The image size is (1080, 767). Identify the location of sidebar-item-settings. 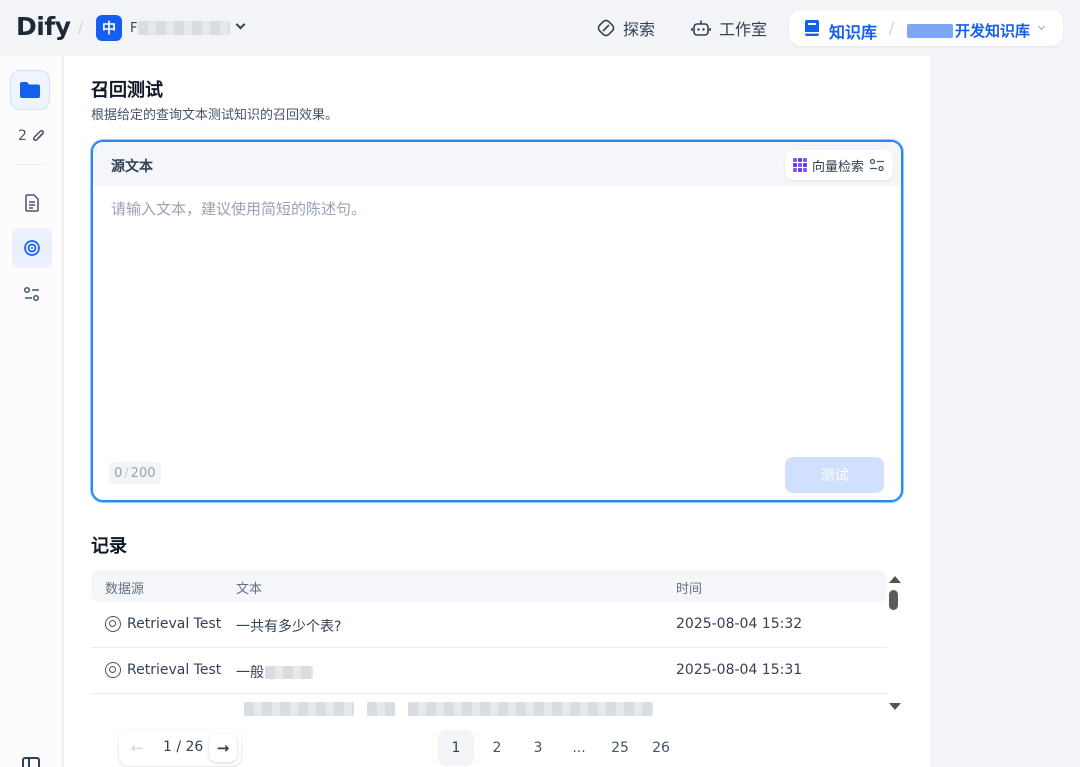
(32, 294).